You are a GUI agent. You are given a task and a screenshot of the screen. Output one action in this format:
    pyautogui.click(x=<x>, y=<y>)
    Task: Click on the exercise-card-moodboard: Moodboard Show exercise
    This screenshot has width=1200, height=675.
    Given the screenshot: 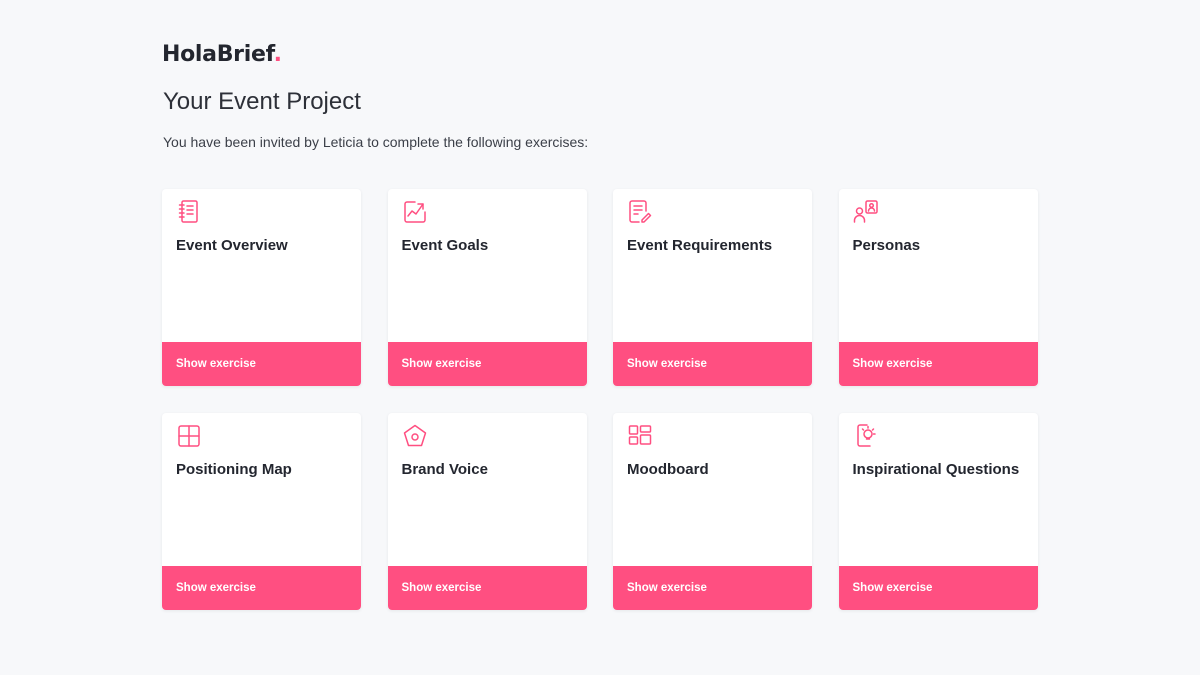 What is the action you would take?
    pyautogui.click(x=712, y=511)
    